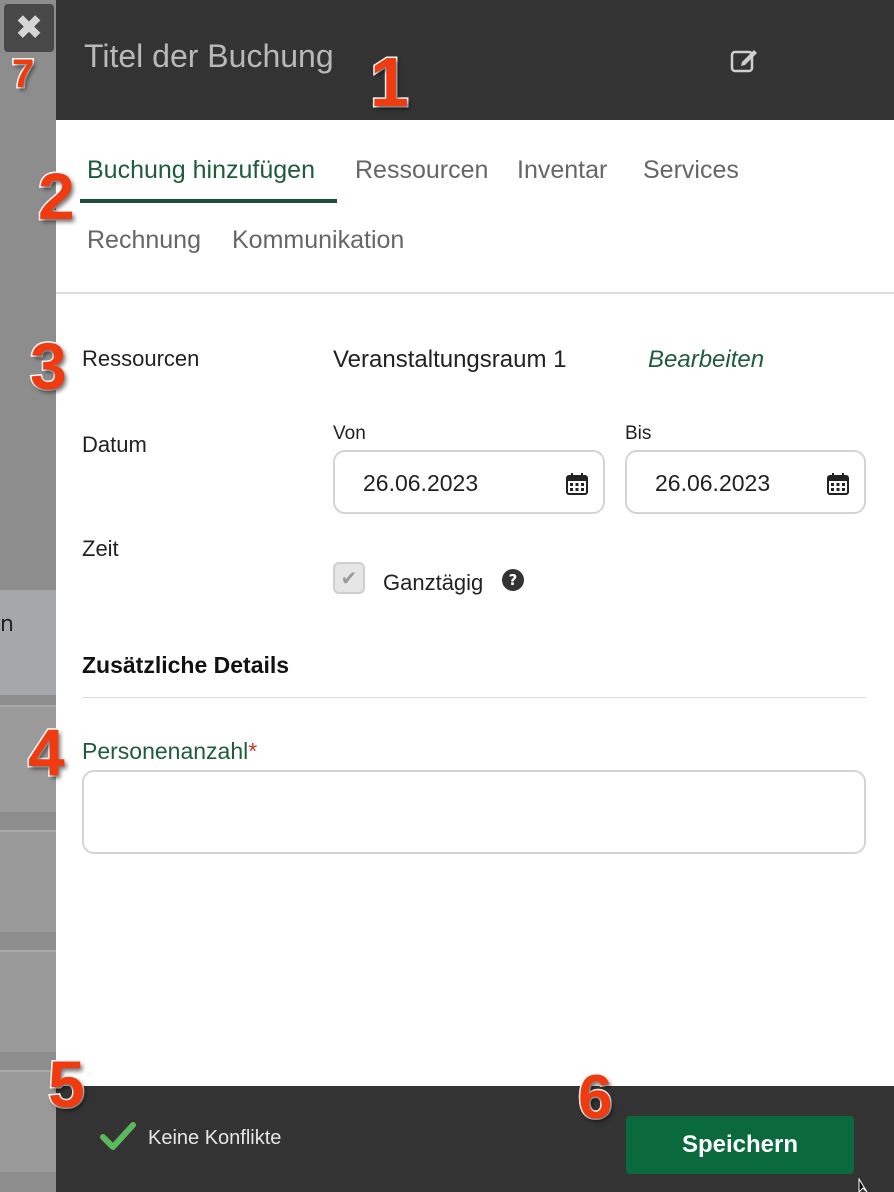 The width and height of the screenshot is (894, 1192). What do you see at coordinates (433, 582) in the screenshot?
I see `all-day-label: Ganztägig` at bounding box center [433, 582].